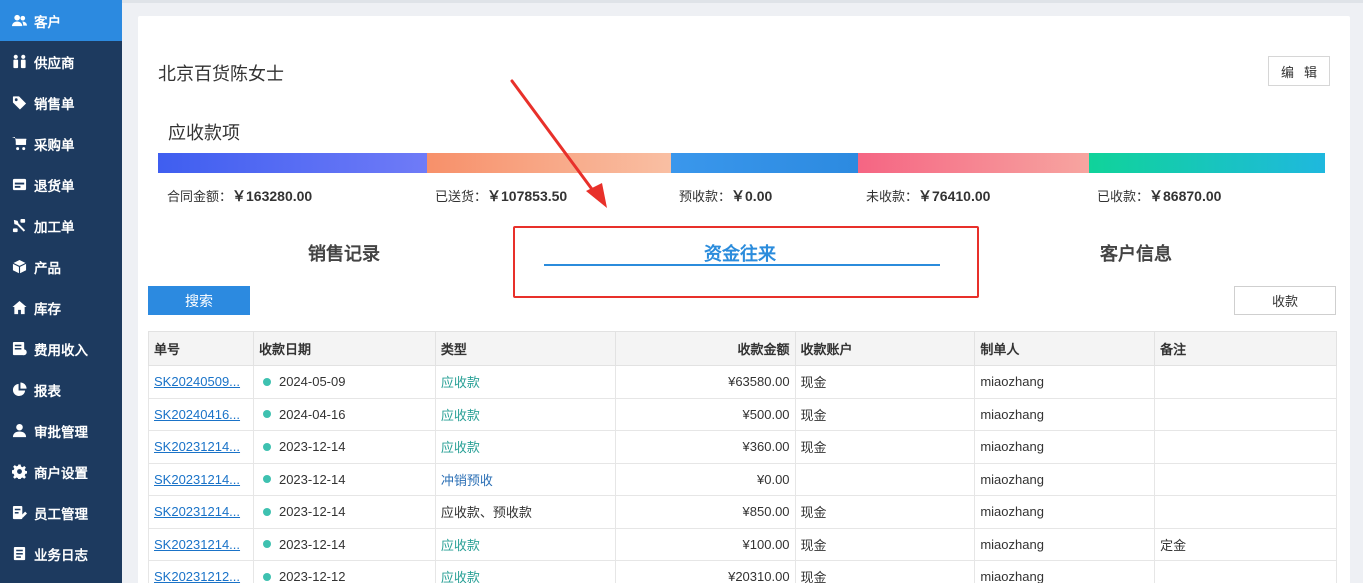 This screenshot has width=1363, height=583. What do you see at coordinates (885, 348) in the screenshot?
I see `col-header-account: 收款账户` at bounding box center [885, 348].